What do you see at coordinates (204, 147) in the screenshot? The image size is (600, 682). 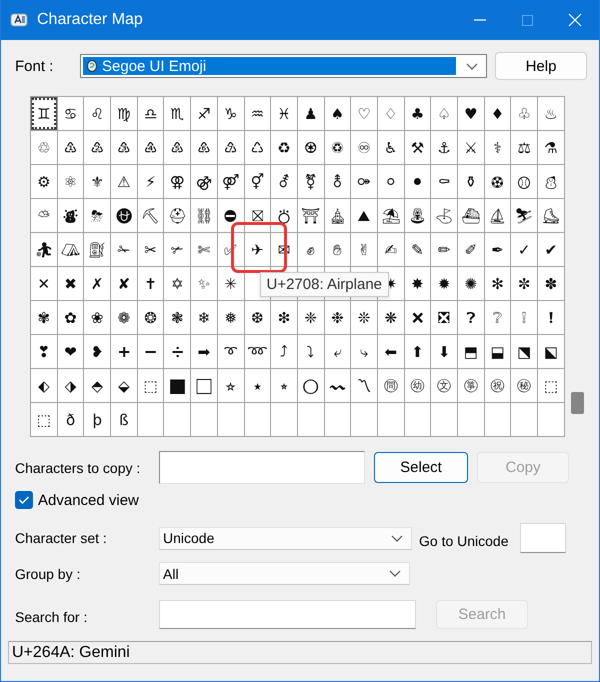 I see `character-cell: ♸` at bounding box center [204, 147].